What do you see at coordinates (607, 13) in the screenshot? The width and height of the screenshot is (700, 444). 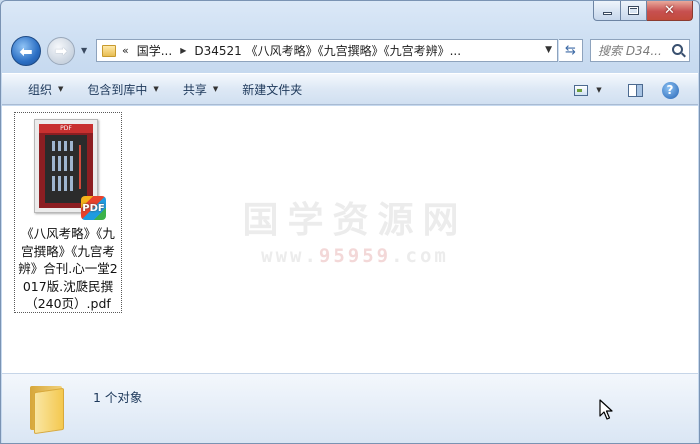 I see `minimize-icon` at bounding box center [607, 13].